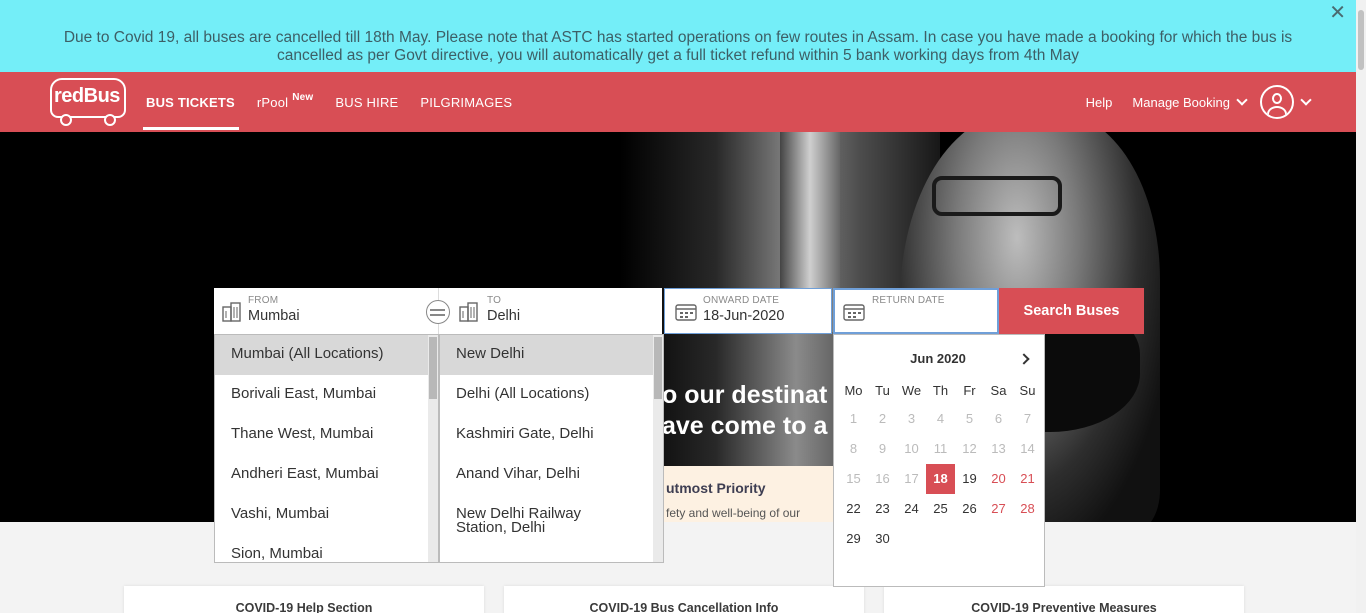 Image resolution: width=1366 pixels, height=613 pixels. I want to click on nav-bus-tickets: BUS TICKETS, so click(191, 102).